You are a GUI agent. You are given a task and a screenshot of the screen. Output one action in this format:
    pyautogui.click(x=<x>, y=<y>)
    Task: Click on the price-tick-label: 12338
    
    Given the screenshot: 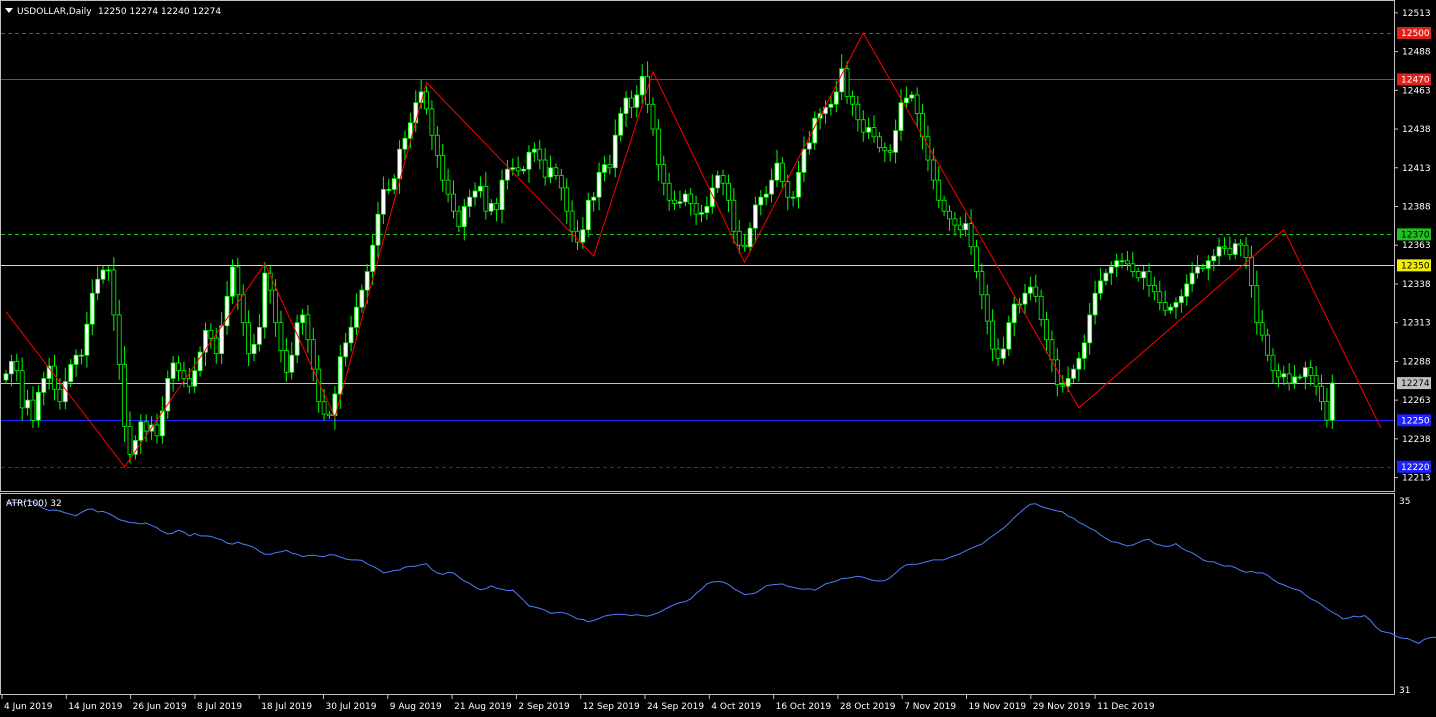 What is the action you would take?
    pyautogui.click(x=1416, y=285)
    